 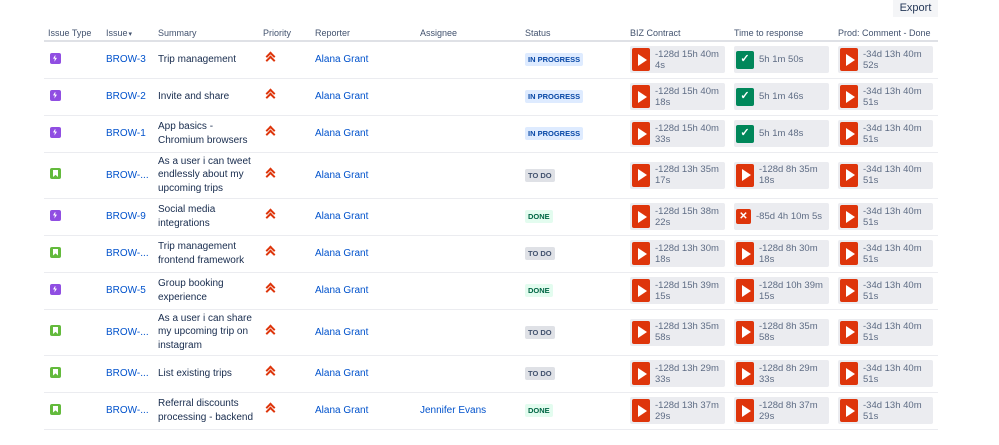 What do you see at coordinates (206, 133) in the screenshot?
I see `issue-summary: App basics - Chromium browsers` at bounding box center [206, 133].